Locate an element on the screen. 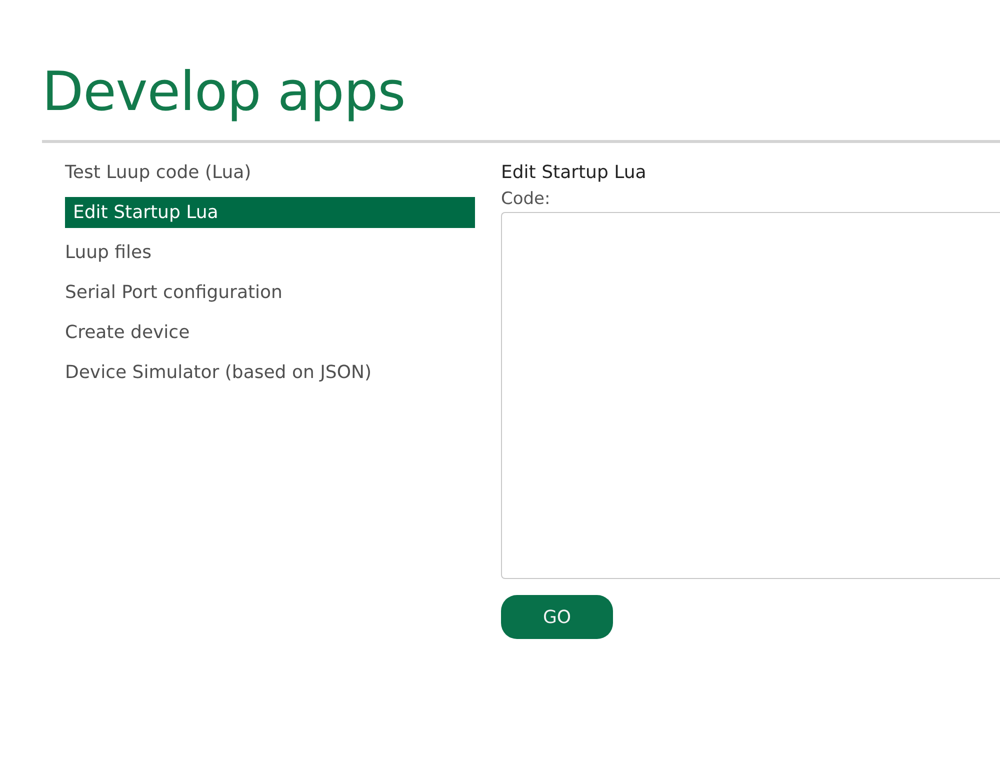  go-button: GO is located at coordinates (557, 617).